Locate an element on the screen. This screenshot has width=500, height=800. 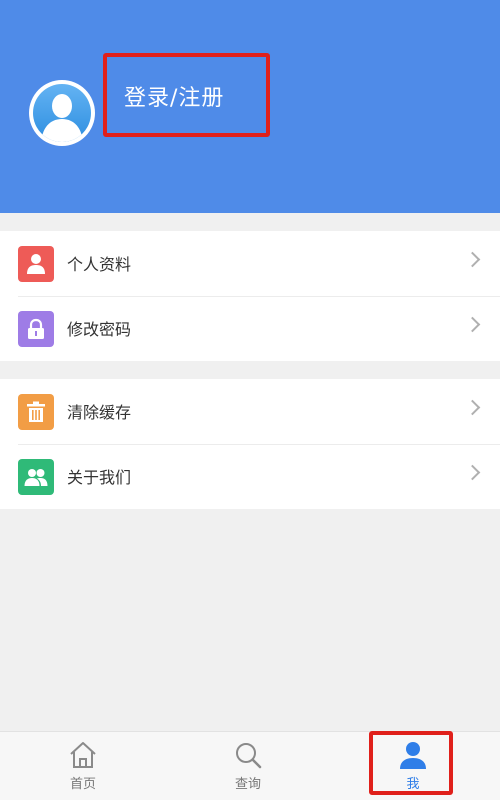
search-icon is located at coordinates (248, 755).